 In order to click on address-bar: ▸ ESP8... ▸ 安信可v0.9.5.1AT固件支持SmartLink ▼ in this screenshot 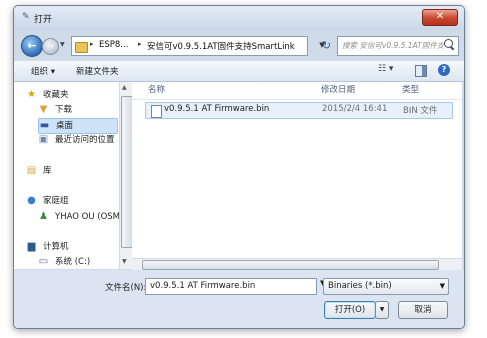, I will do `click(198, 46)`.